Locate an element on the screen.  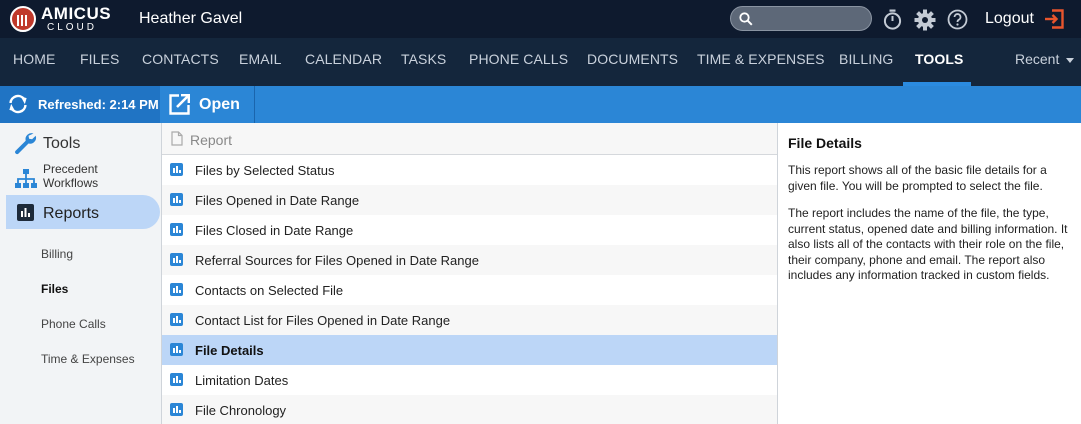
report-row-label: Files by Selected Status is located at coordinates (265, 170).